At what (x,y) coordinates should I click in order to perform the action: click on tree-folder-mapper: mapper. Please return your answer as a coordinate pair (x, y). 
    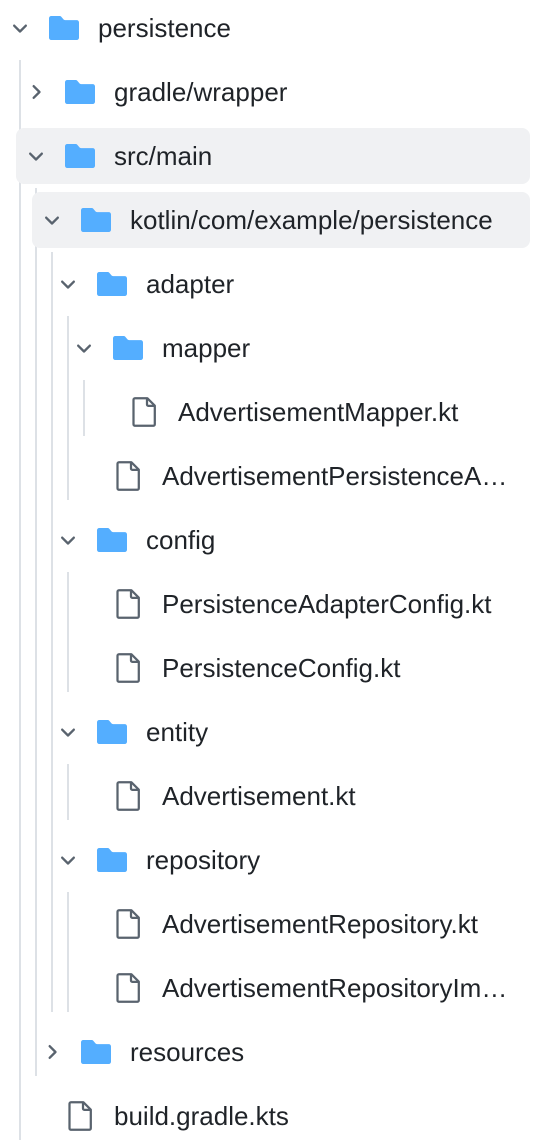
    Looking at the image, I should click on (272, 348).